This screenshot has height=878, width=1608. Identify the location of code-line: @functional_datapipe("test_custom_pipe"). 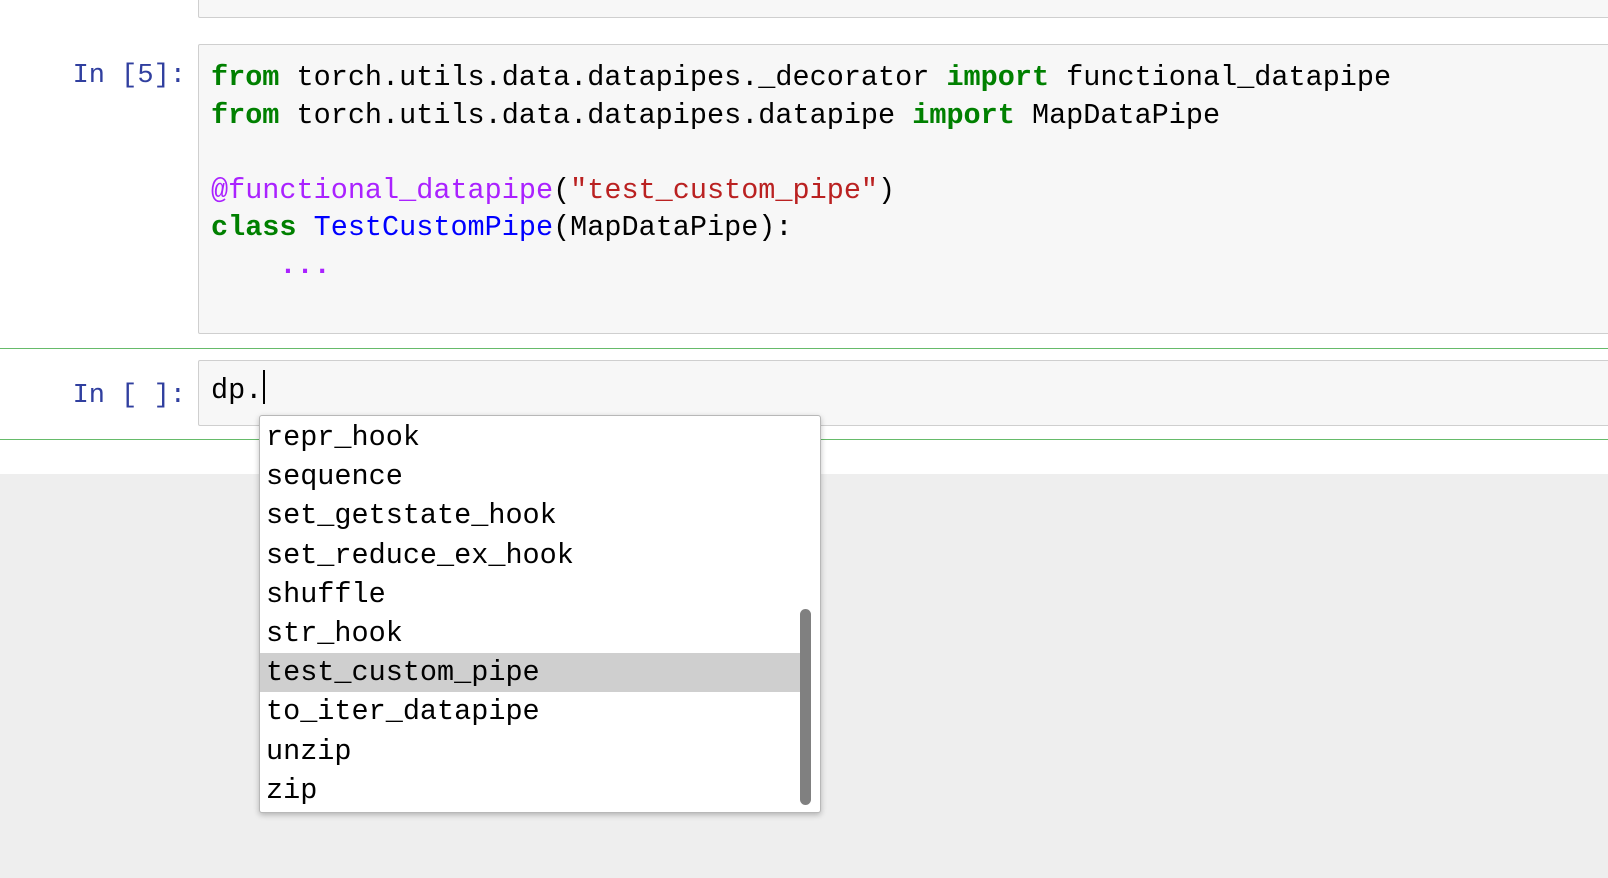
(801, 191).